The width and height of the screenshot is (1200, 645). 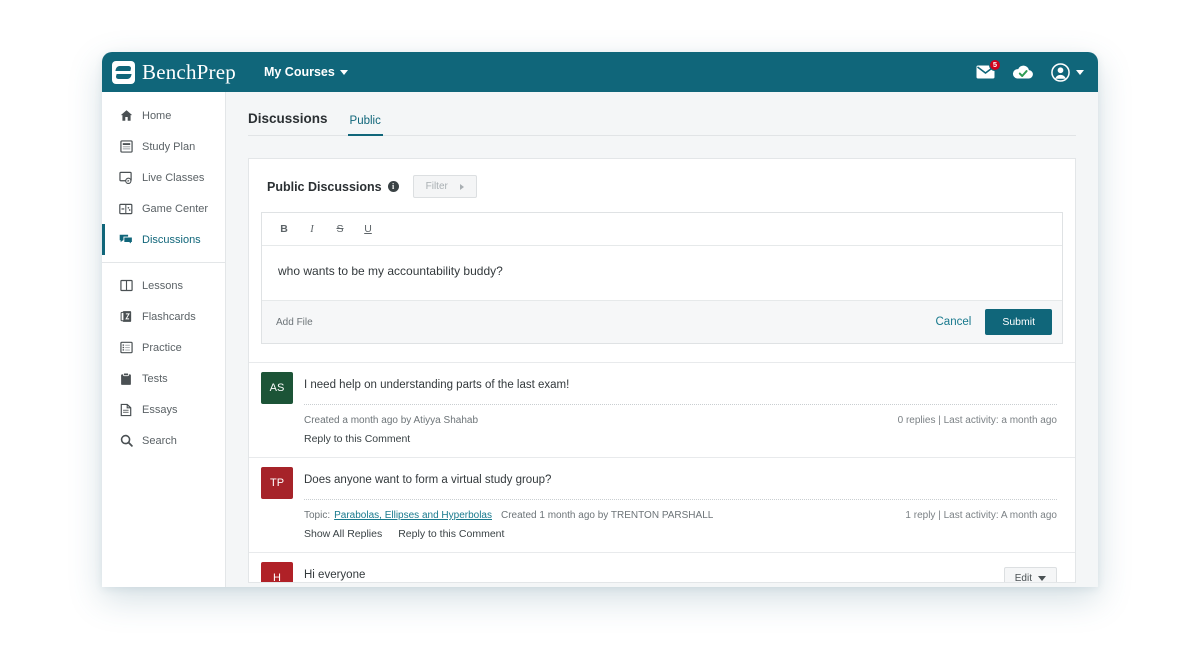 I want to click on sidebar-item-essays: Essays, so click(x=163, y=409).